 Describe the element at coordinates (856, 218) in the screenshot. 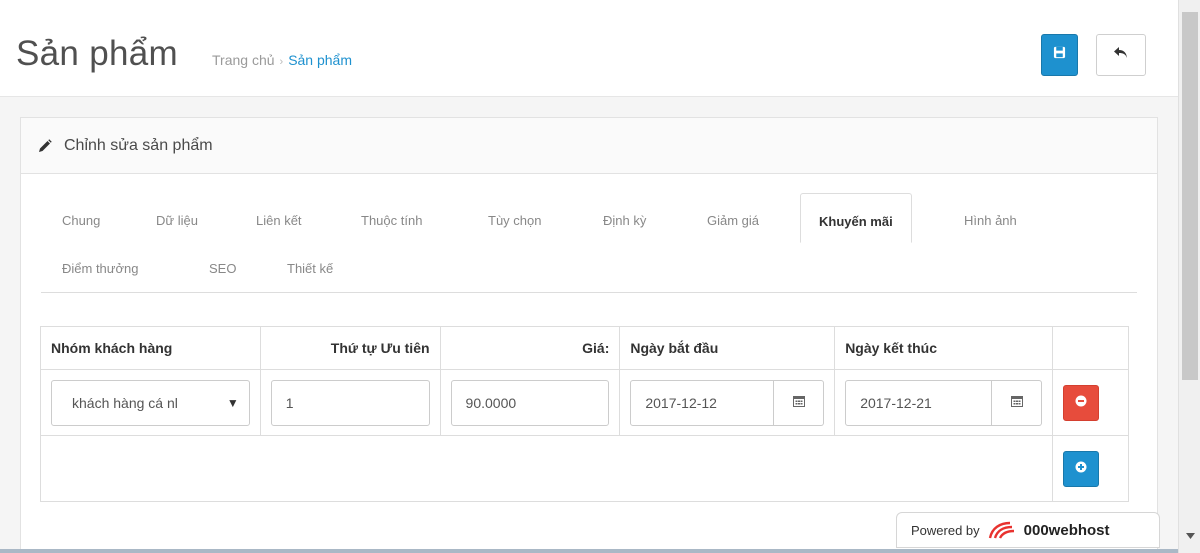

I see `tab-special: Khuyến mãi` at that location.